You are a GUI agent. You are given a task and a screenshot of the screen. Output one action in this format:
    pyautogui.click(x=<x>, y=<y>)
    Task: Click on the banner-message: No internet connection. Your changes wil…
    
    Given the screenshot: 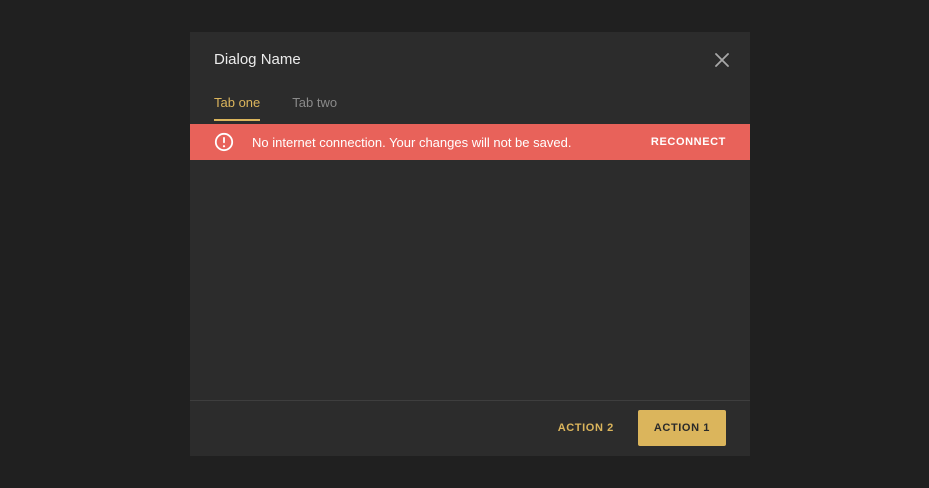 What is the action you would take?
    pyautogui.click(x=412, y=142)
    